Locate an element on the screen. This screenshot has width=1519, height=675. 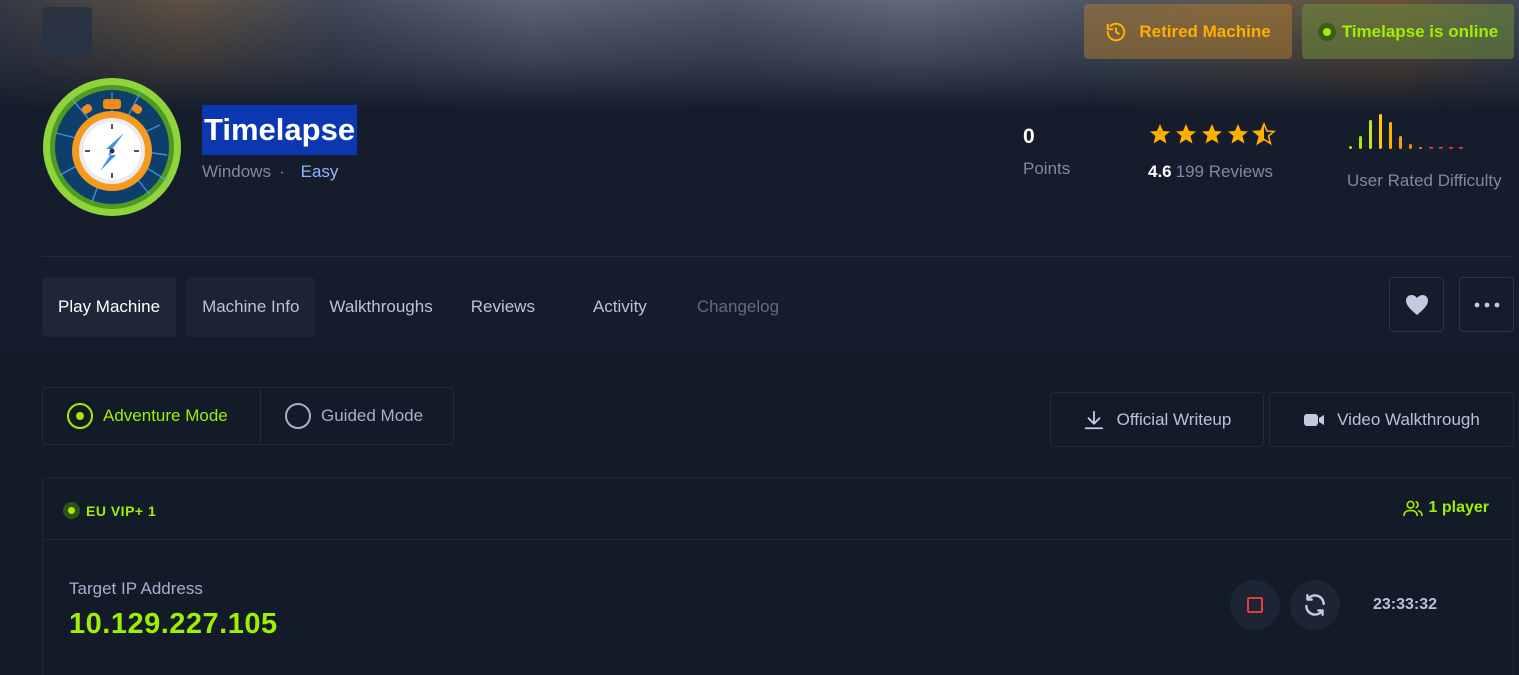
guided-mode-option: Guided Mode is located at coordinates (354, 416).